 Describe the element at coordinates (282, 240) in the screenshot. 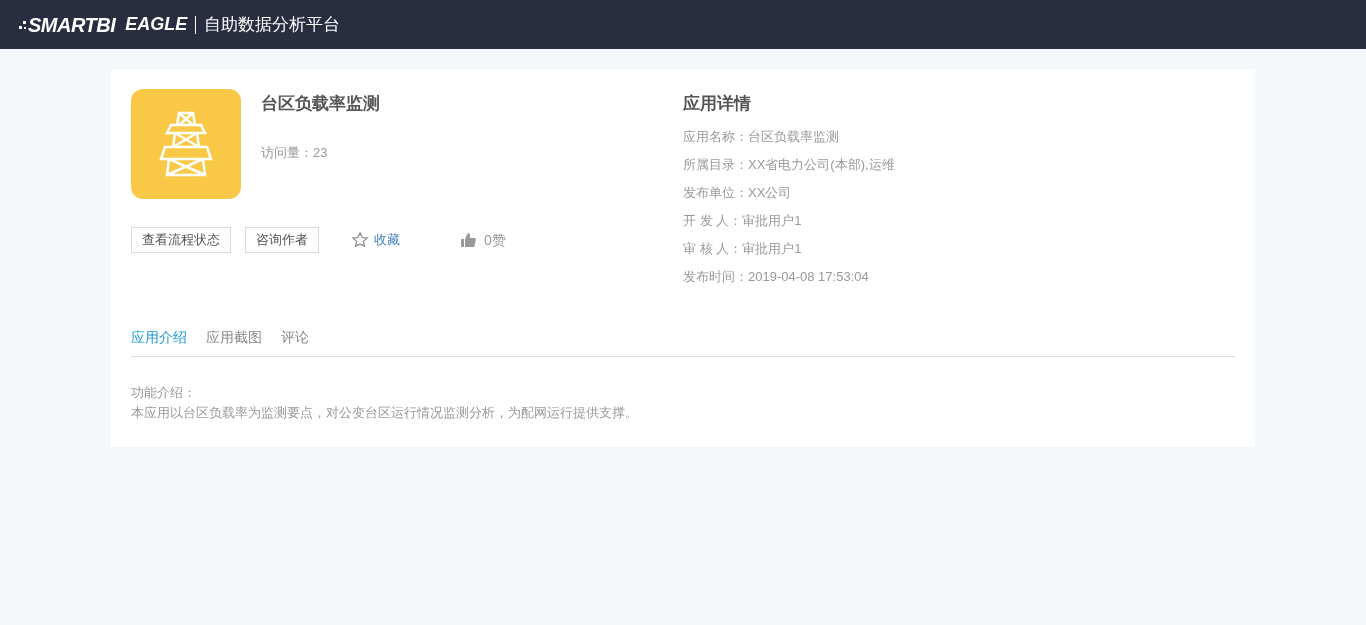

I see `action-button: 咨询作者` at that location.